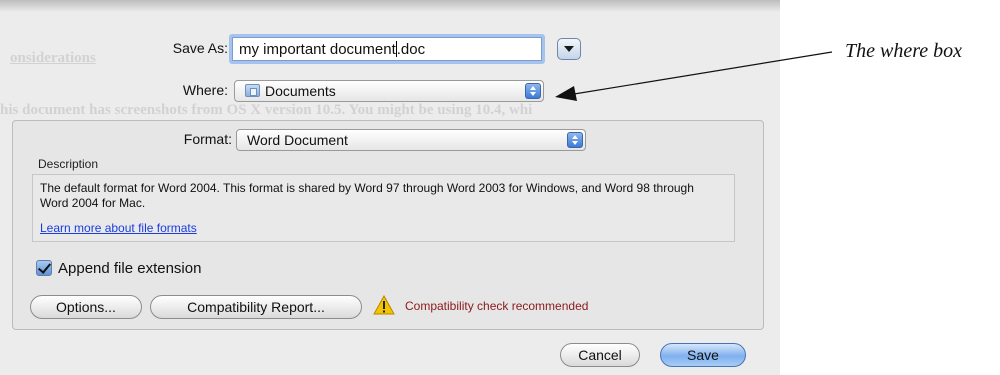 This screenshot has height=375, width=1000. I want to click on compatibility-warning-text: Compatibility check recommended, so click(497, 306).